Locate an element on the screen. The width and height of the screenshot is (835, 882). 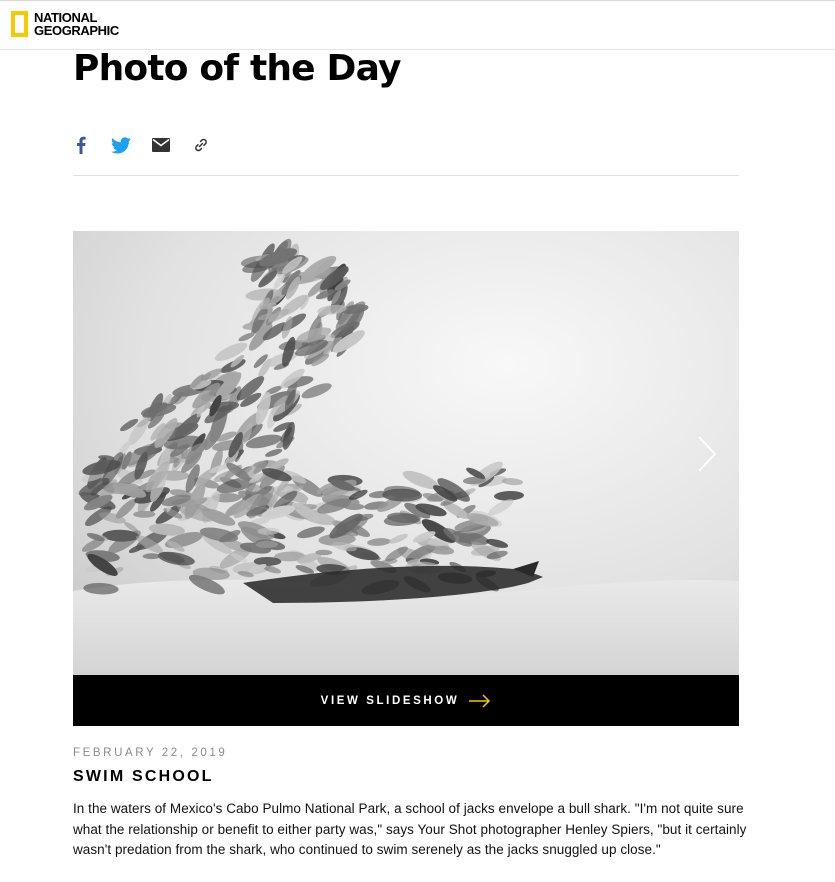
view-slideshow-button: VIEW SLIDESHOW is located at coordinates (406, 700).